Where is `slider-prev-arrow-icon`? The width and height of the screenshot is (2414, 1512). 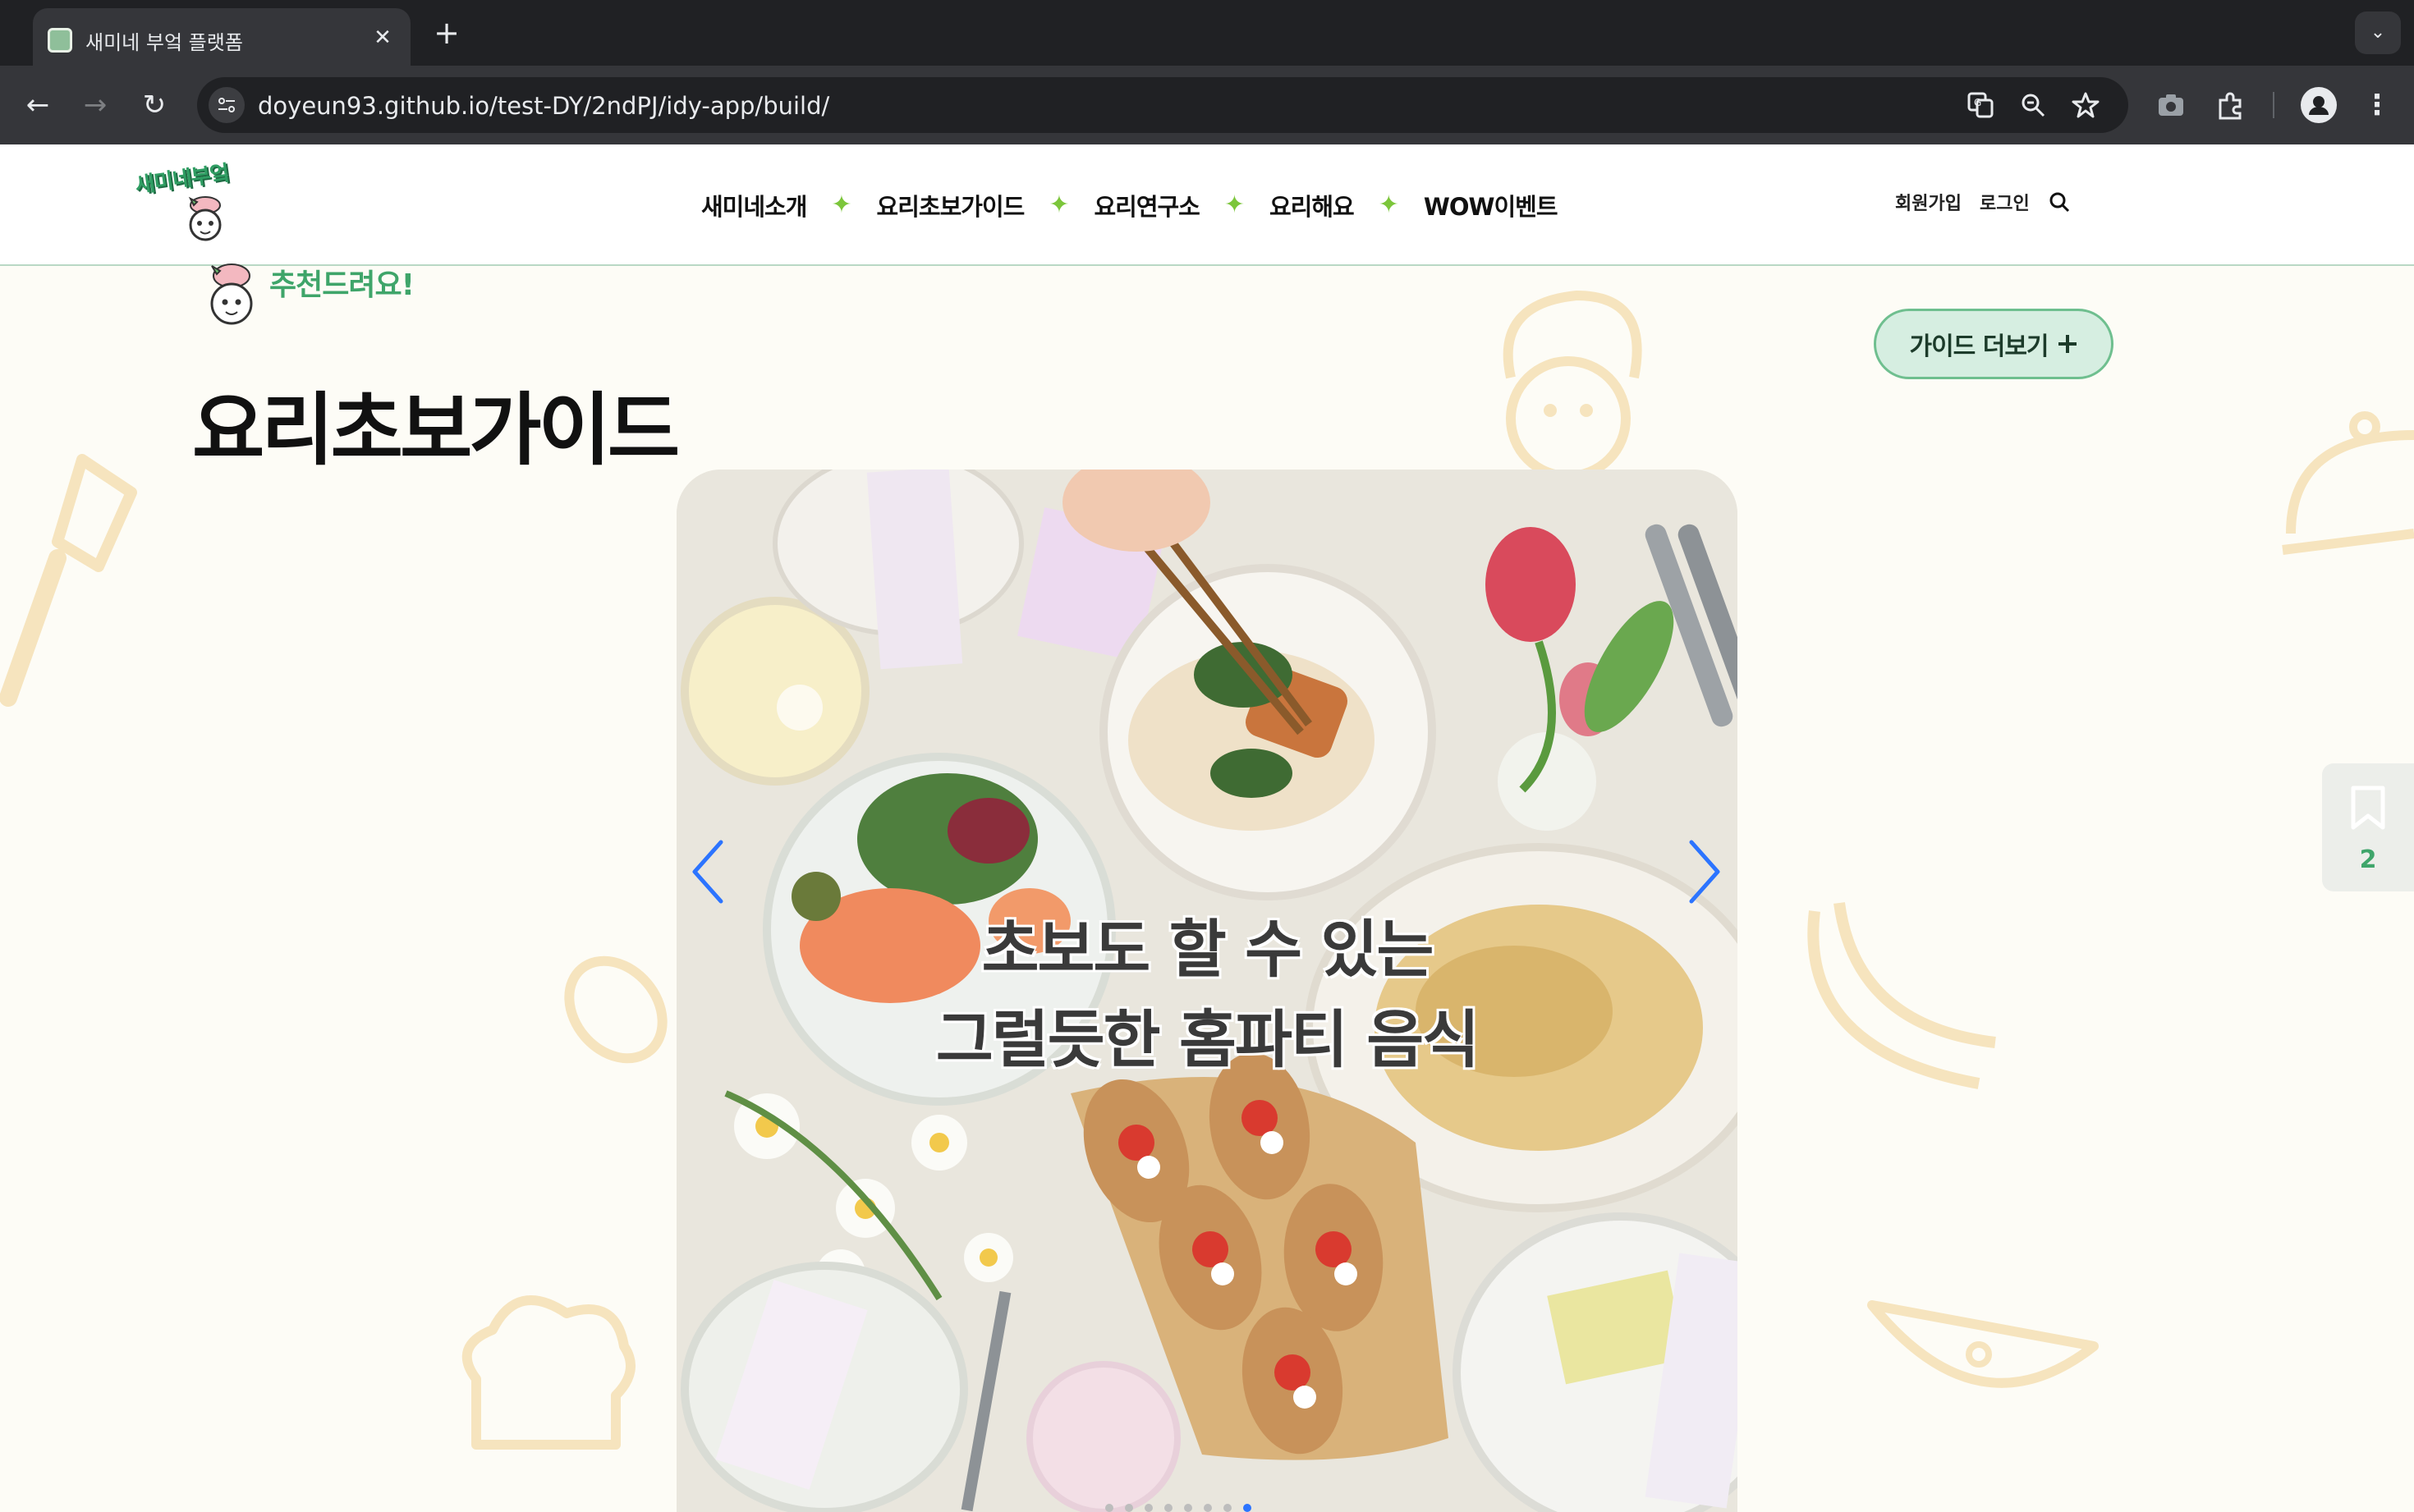
slider-prev-arrow-icon is located at coordinates (708, 871).